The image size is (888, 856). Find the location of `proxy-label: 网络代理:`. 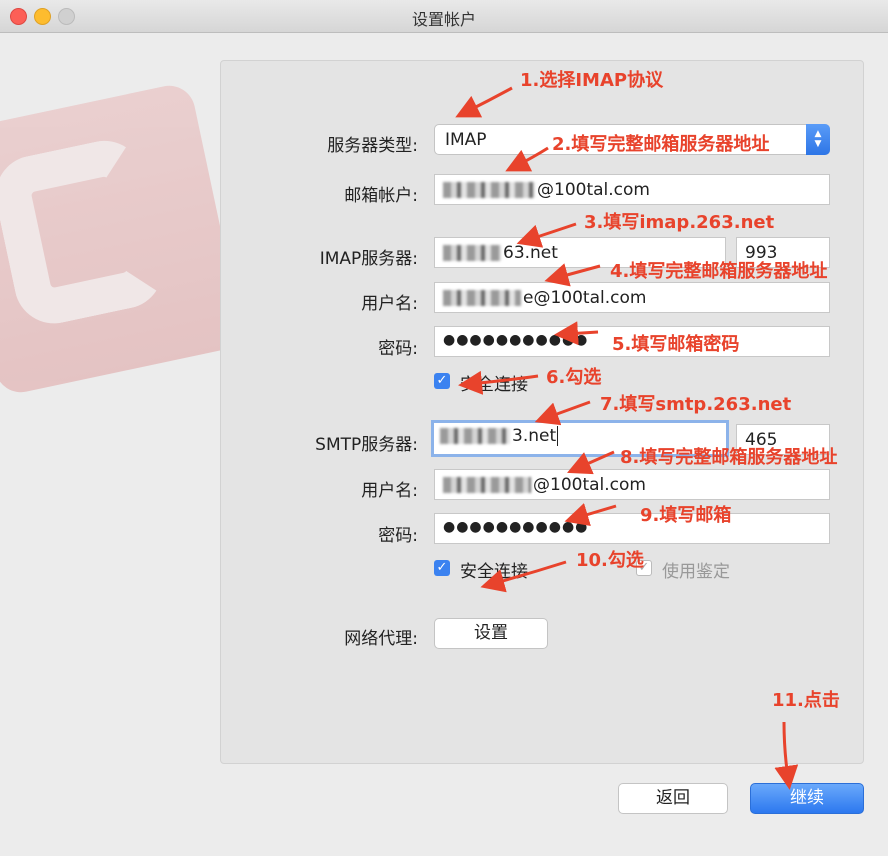

proxy-label: 网络代理: is located at coordinates (381, 639).